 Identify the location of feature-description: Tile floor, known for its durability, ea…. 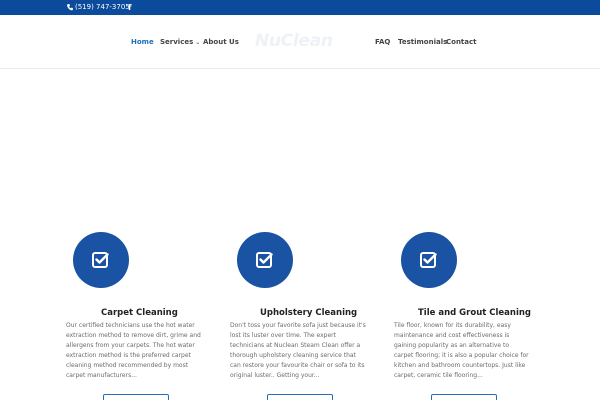
(461, 350).